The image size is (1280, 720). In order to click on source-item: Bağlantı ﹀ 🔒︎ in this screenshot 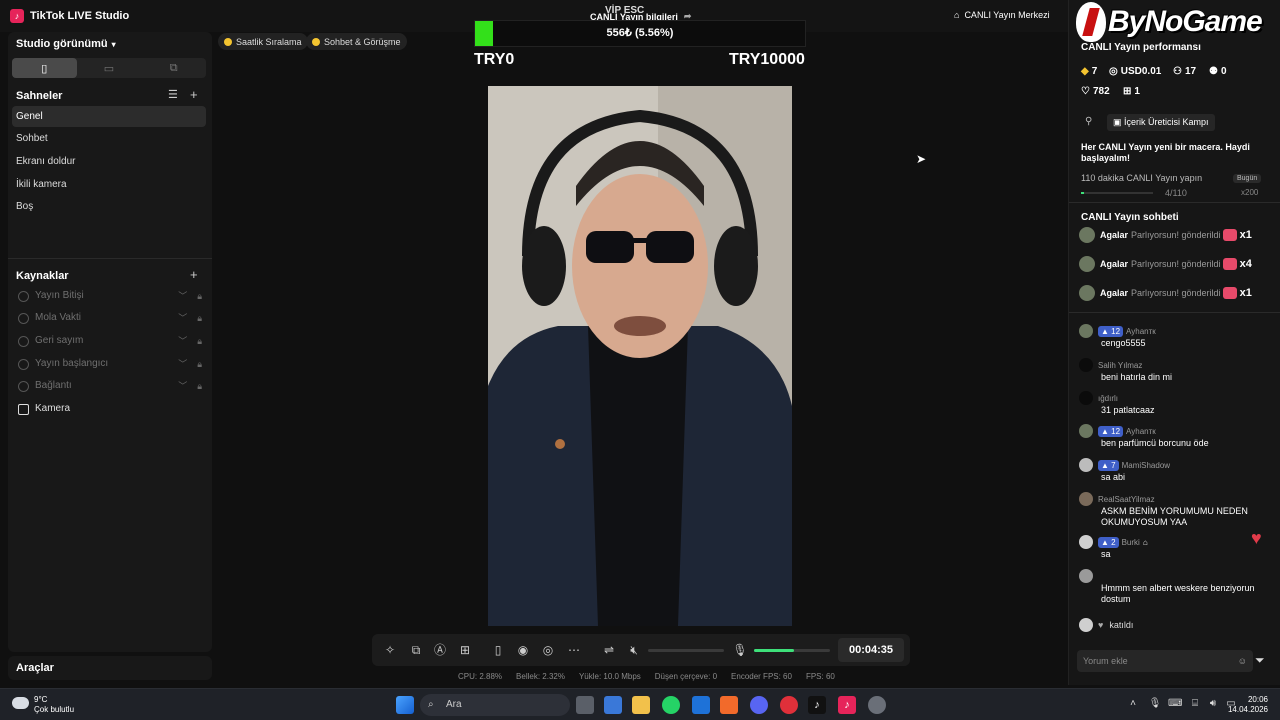, I will do `click(110, 386)`.